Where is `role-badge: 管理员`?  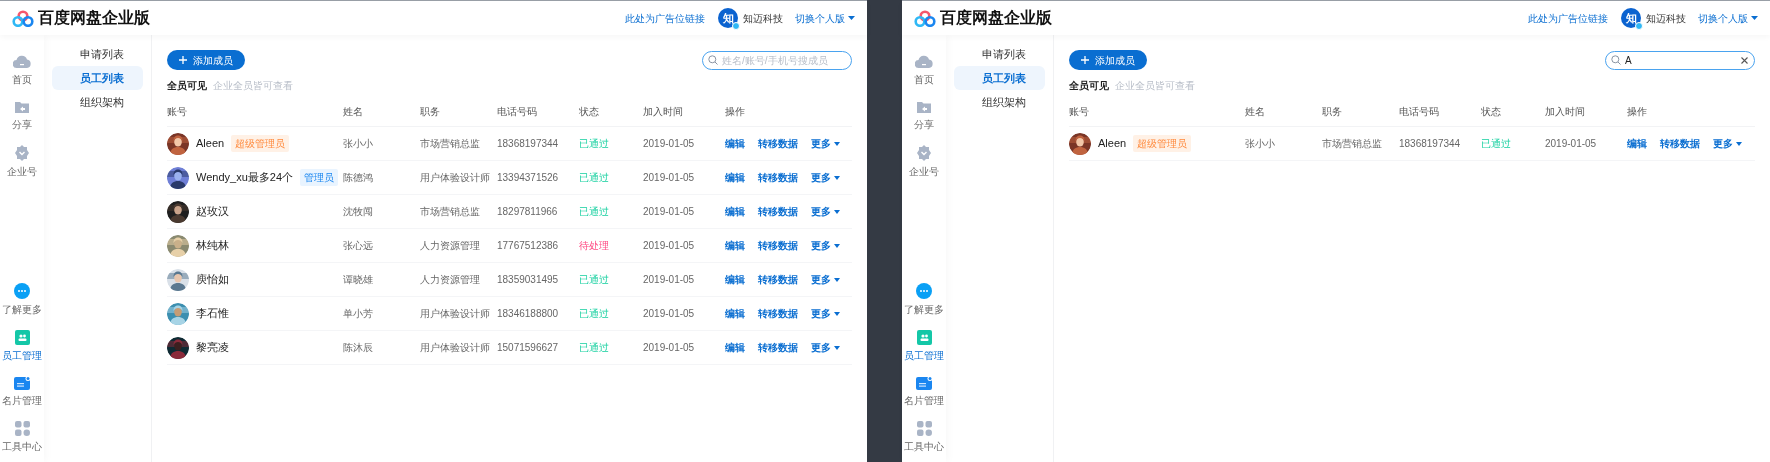
role-badge: 管理员 is located at coordinates (319, 177).